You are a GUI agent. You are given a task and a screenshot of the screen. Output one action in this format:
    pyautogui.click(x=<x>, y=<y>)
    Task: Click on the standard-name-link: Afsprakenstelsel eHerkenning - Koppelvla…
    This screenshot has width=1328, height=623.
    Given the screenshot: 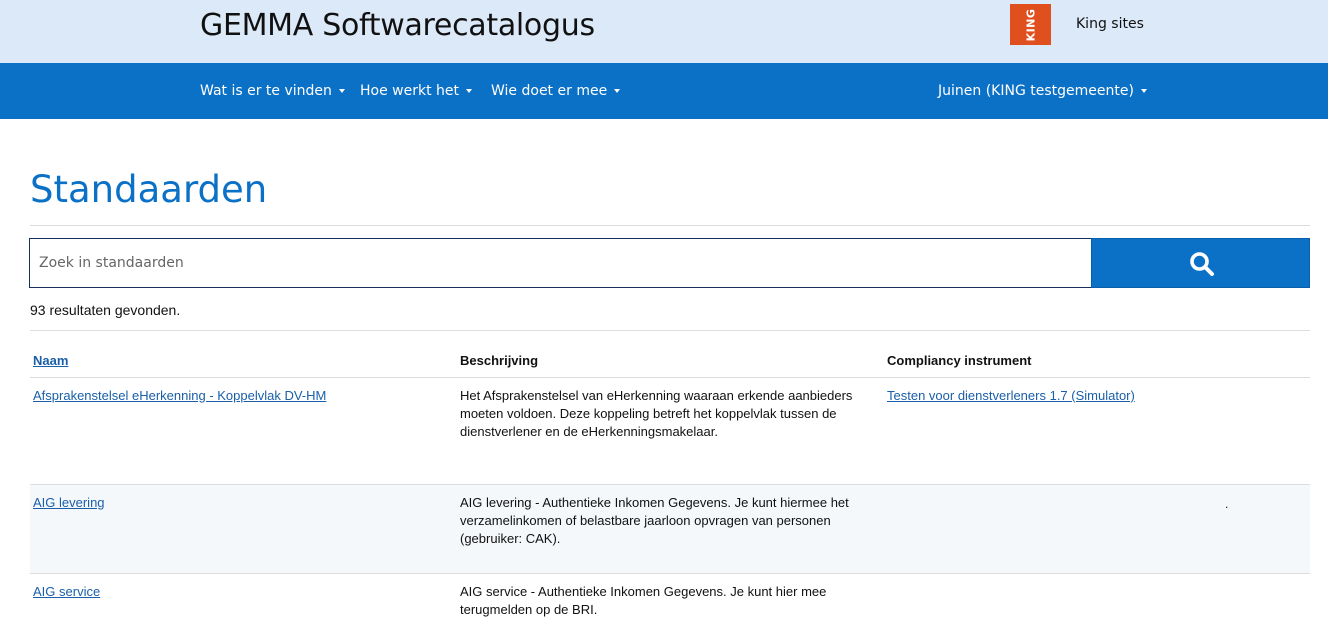 What is the action you would take?
    pyautogui.click(x=179, y=395)
    